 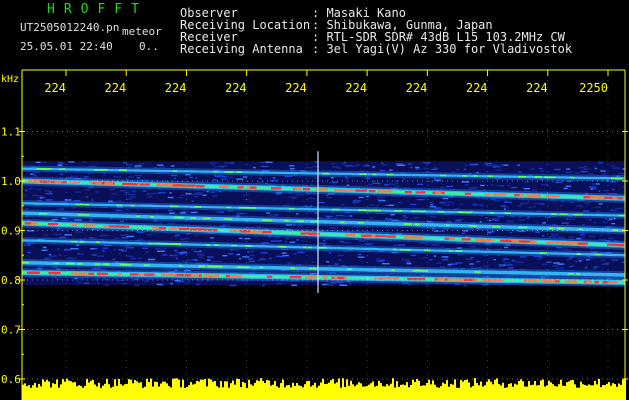 I want to click on y-tick-label: 0.6, so click(x=11, y=379).